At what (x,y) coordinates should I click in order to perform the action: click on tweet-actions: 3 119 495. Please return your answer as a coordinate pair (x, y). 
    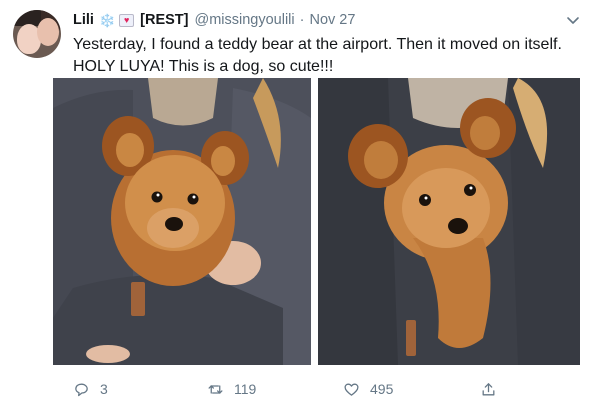
    Looking at the image, I should click on (293, 389).